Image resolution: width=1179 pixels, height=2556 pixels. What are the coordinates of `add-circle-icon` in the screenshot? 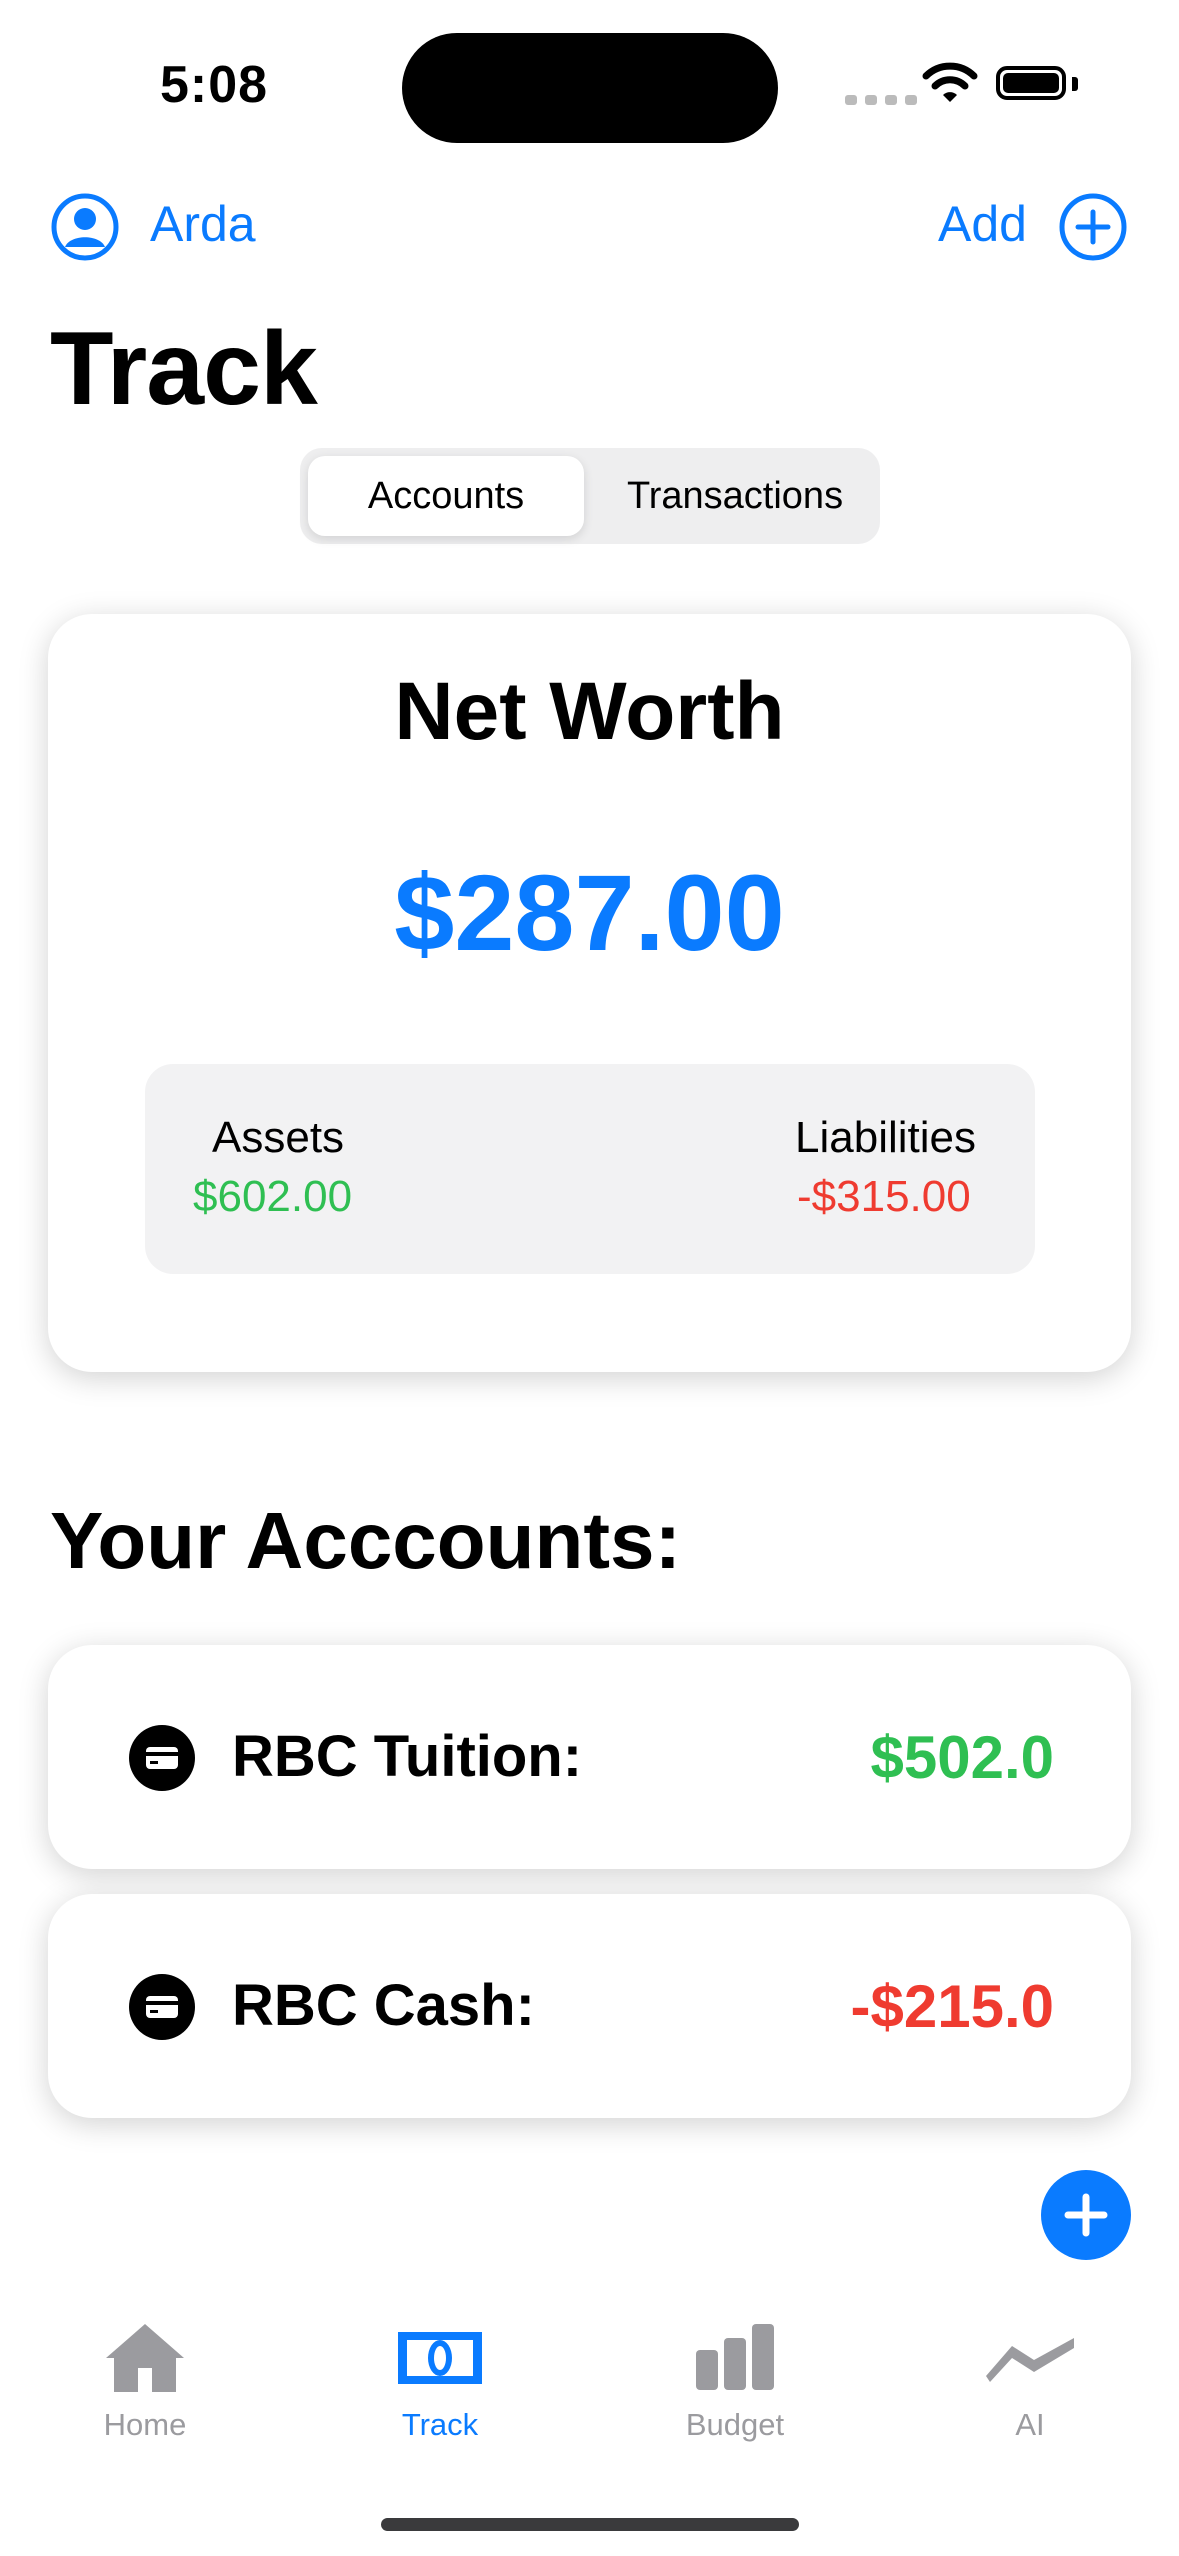 It's located at (1093, 227).